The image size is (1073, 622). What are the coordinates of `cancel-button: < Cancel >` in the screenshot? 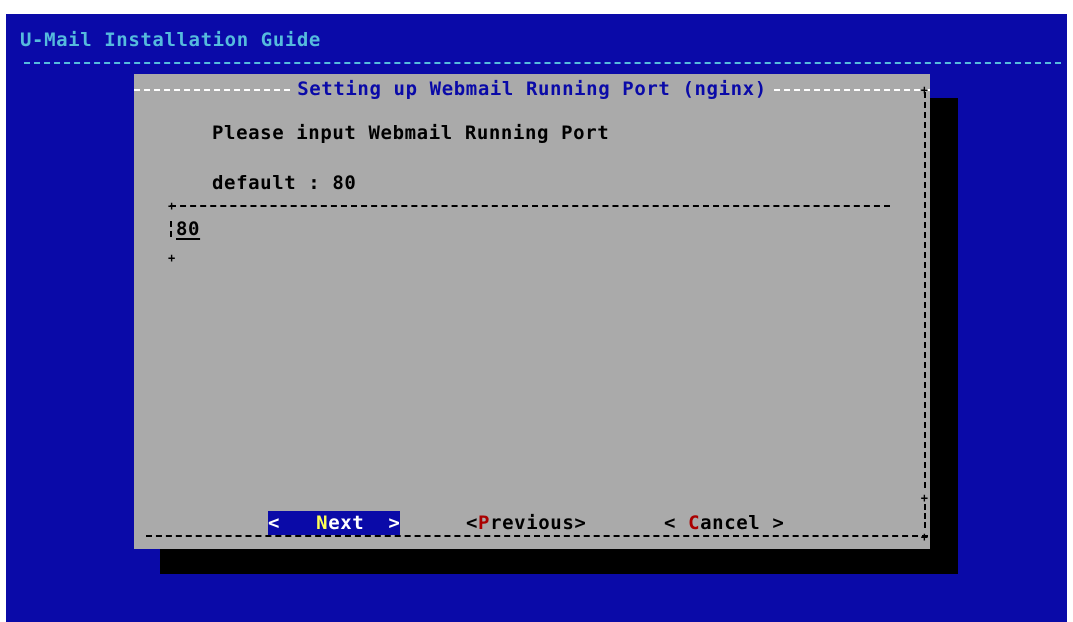 It's located at (724, 523).